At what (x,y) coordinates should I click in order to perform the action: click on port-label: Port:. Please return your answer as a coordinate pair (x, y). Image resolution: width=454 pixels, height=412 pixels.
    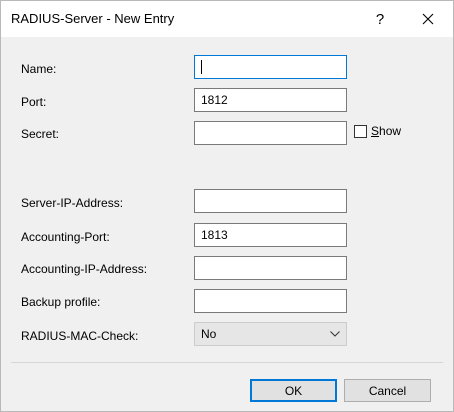
    Looking at the image, I should click on (34, 102).